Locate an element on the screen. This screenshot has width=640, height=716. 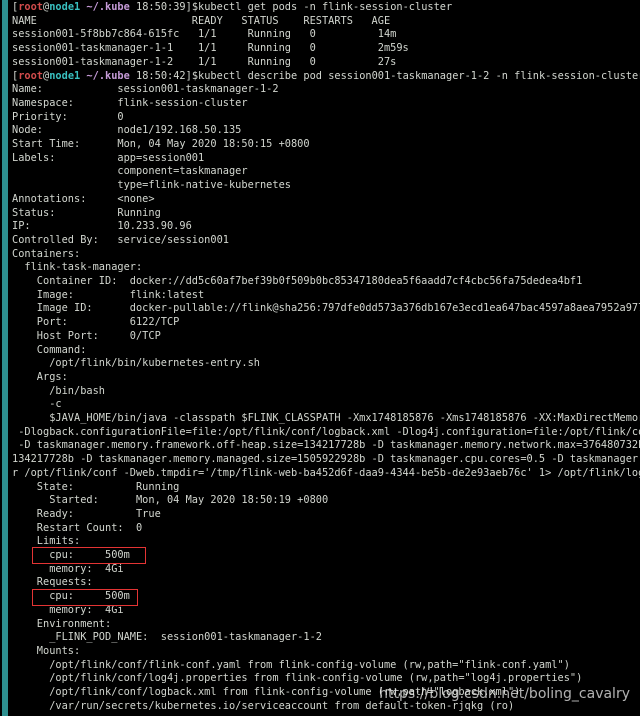
terminal-line: /opt/flink/bin/kubernetes-entry.sh is located at coordinates (136, 363).